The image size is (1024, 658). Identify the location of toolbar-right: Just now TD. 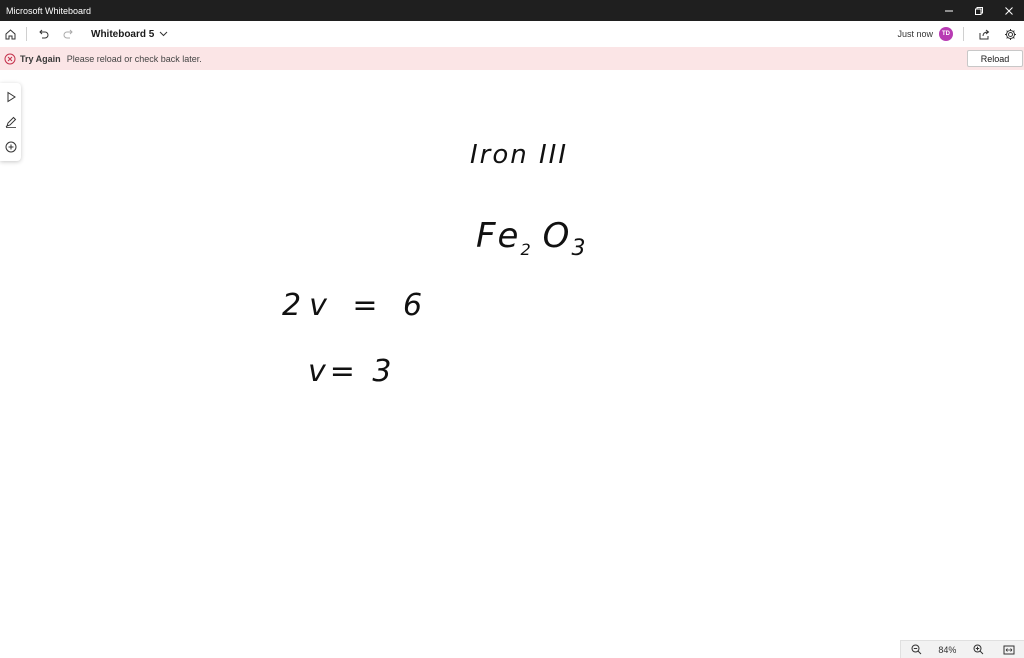
(960, 34).